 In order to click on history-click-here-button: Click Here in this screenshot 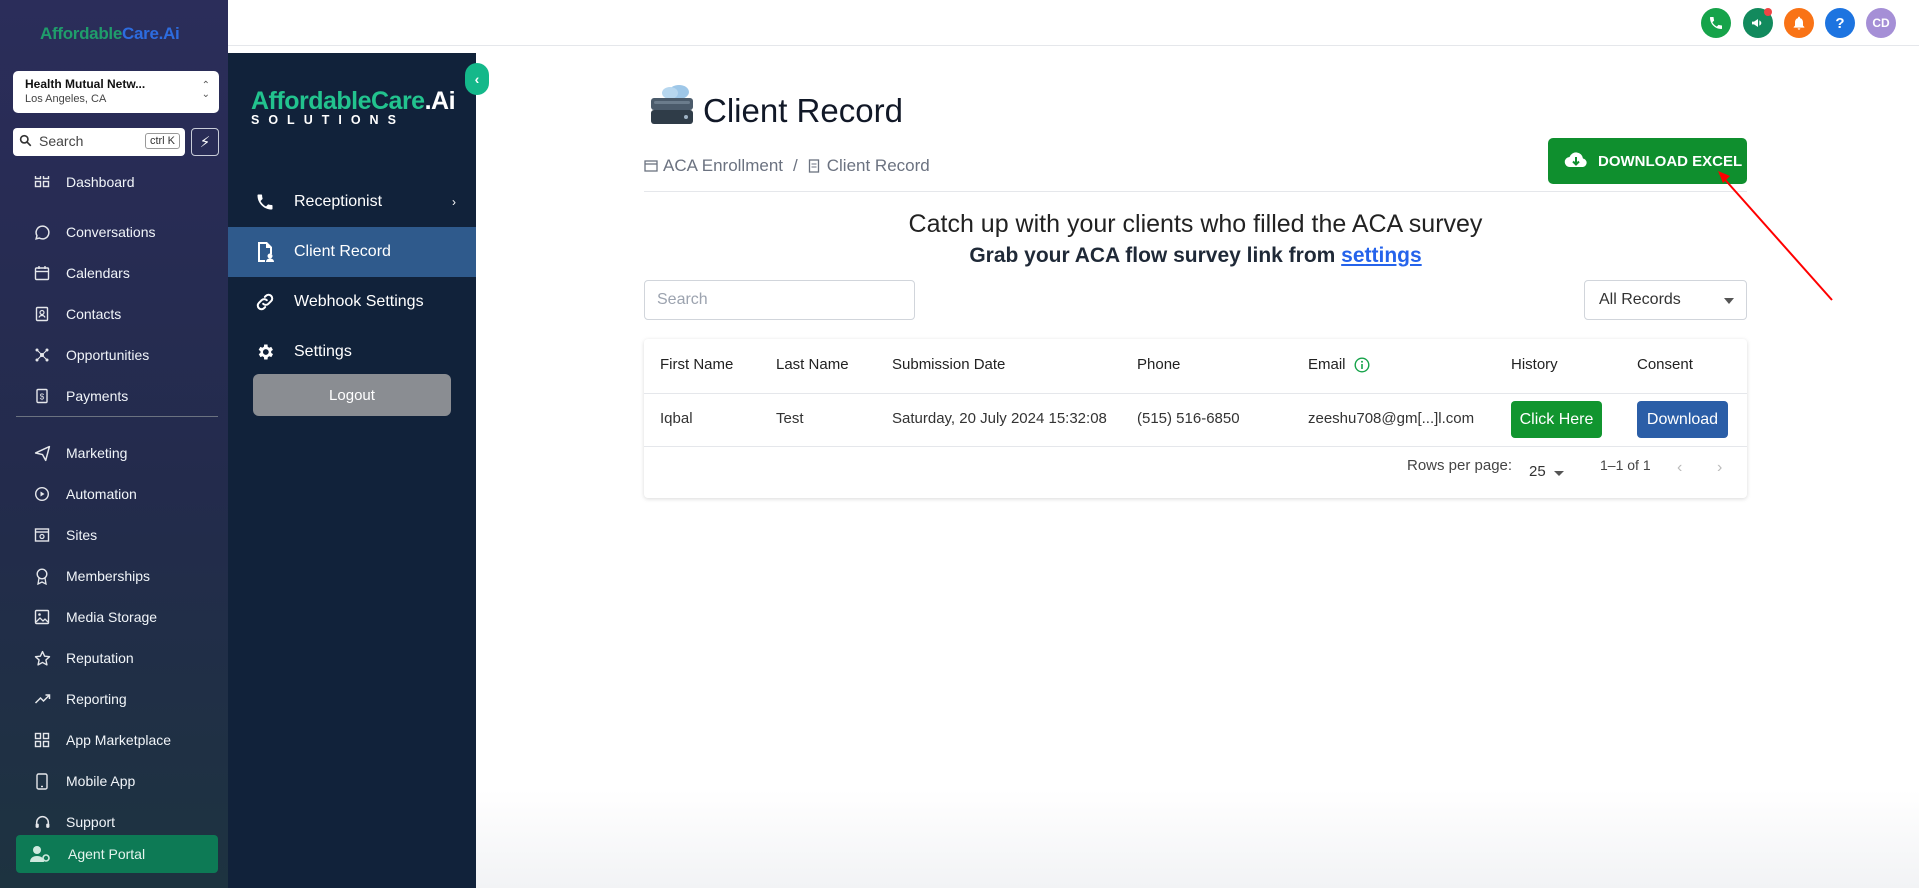, I will do `click(1556, 419)`.